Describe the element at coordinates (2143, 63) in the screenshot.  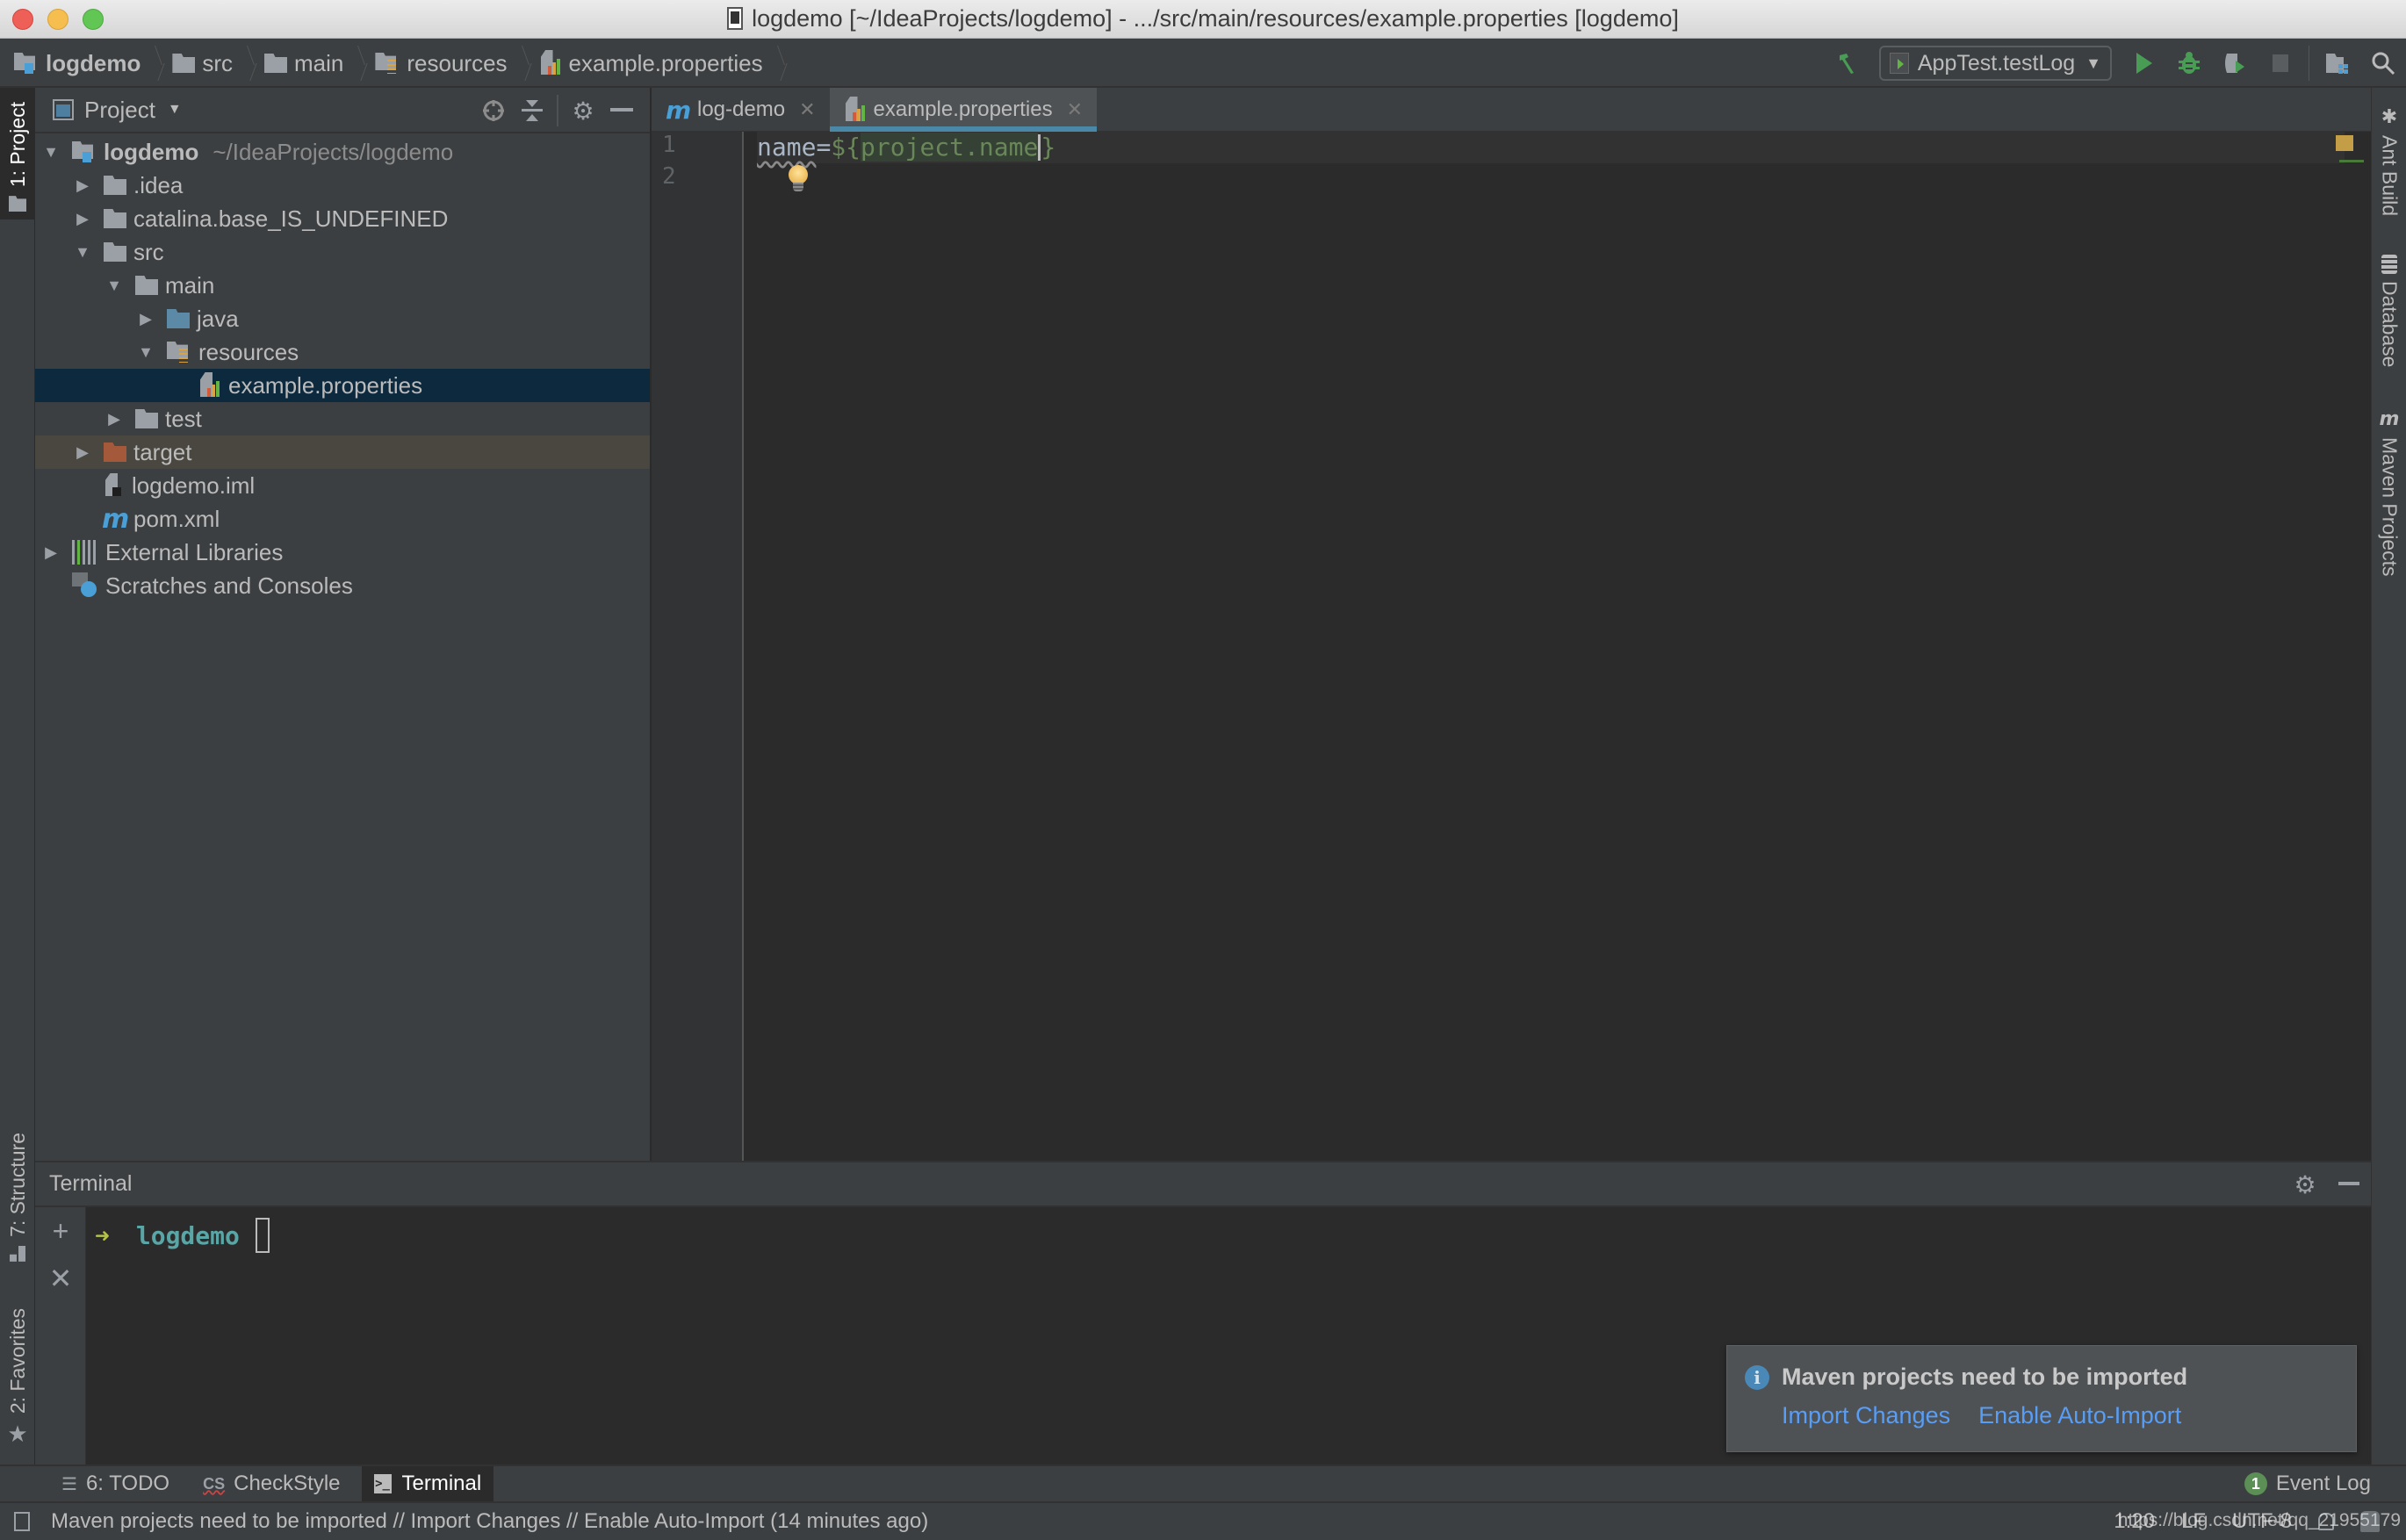
I see `run-icon` at that location.